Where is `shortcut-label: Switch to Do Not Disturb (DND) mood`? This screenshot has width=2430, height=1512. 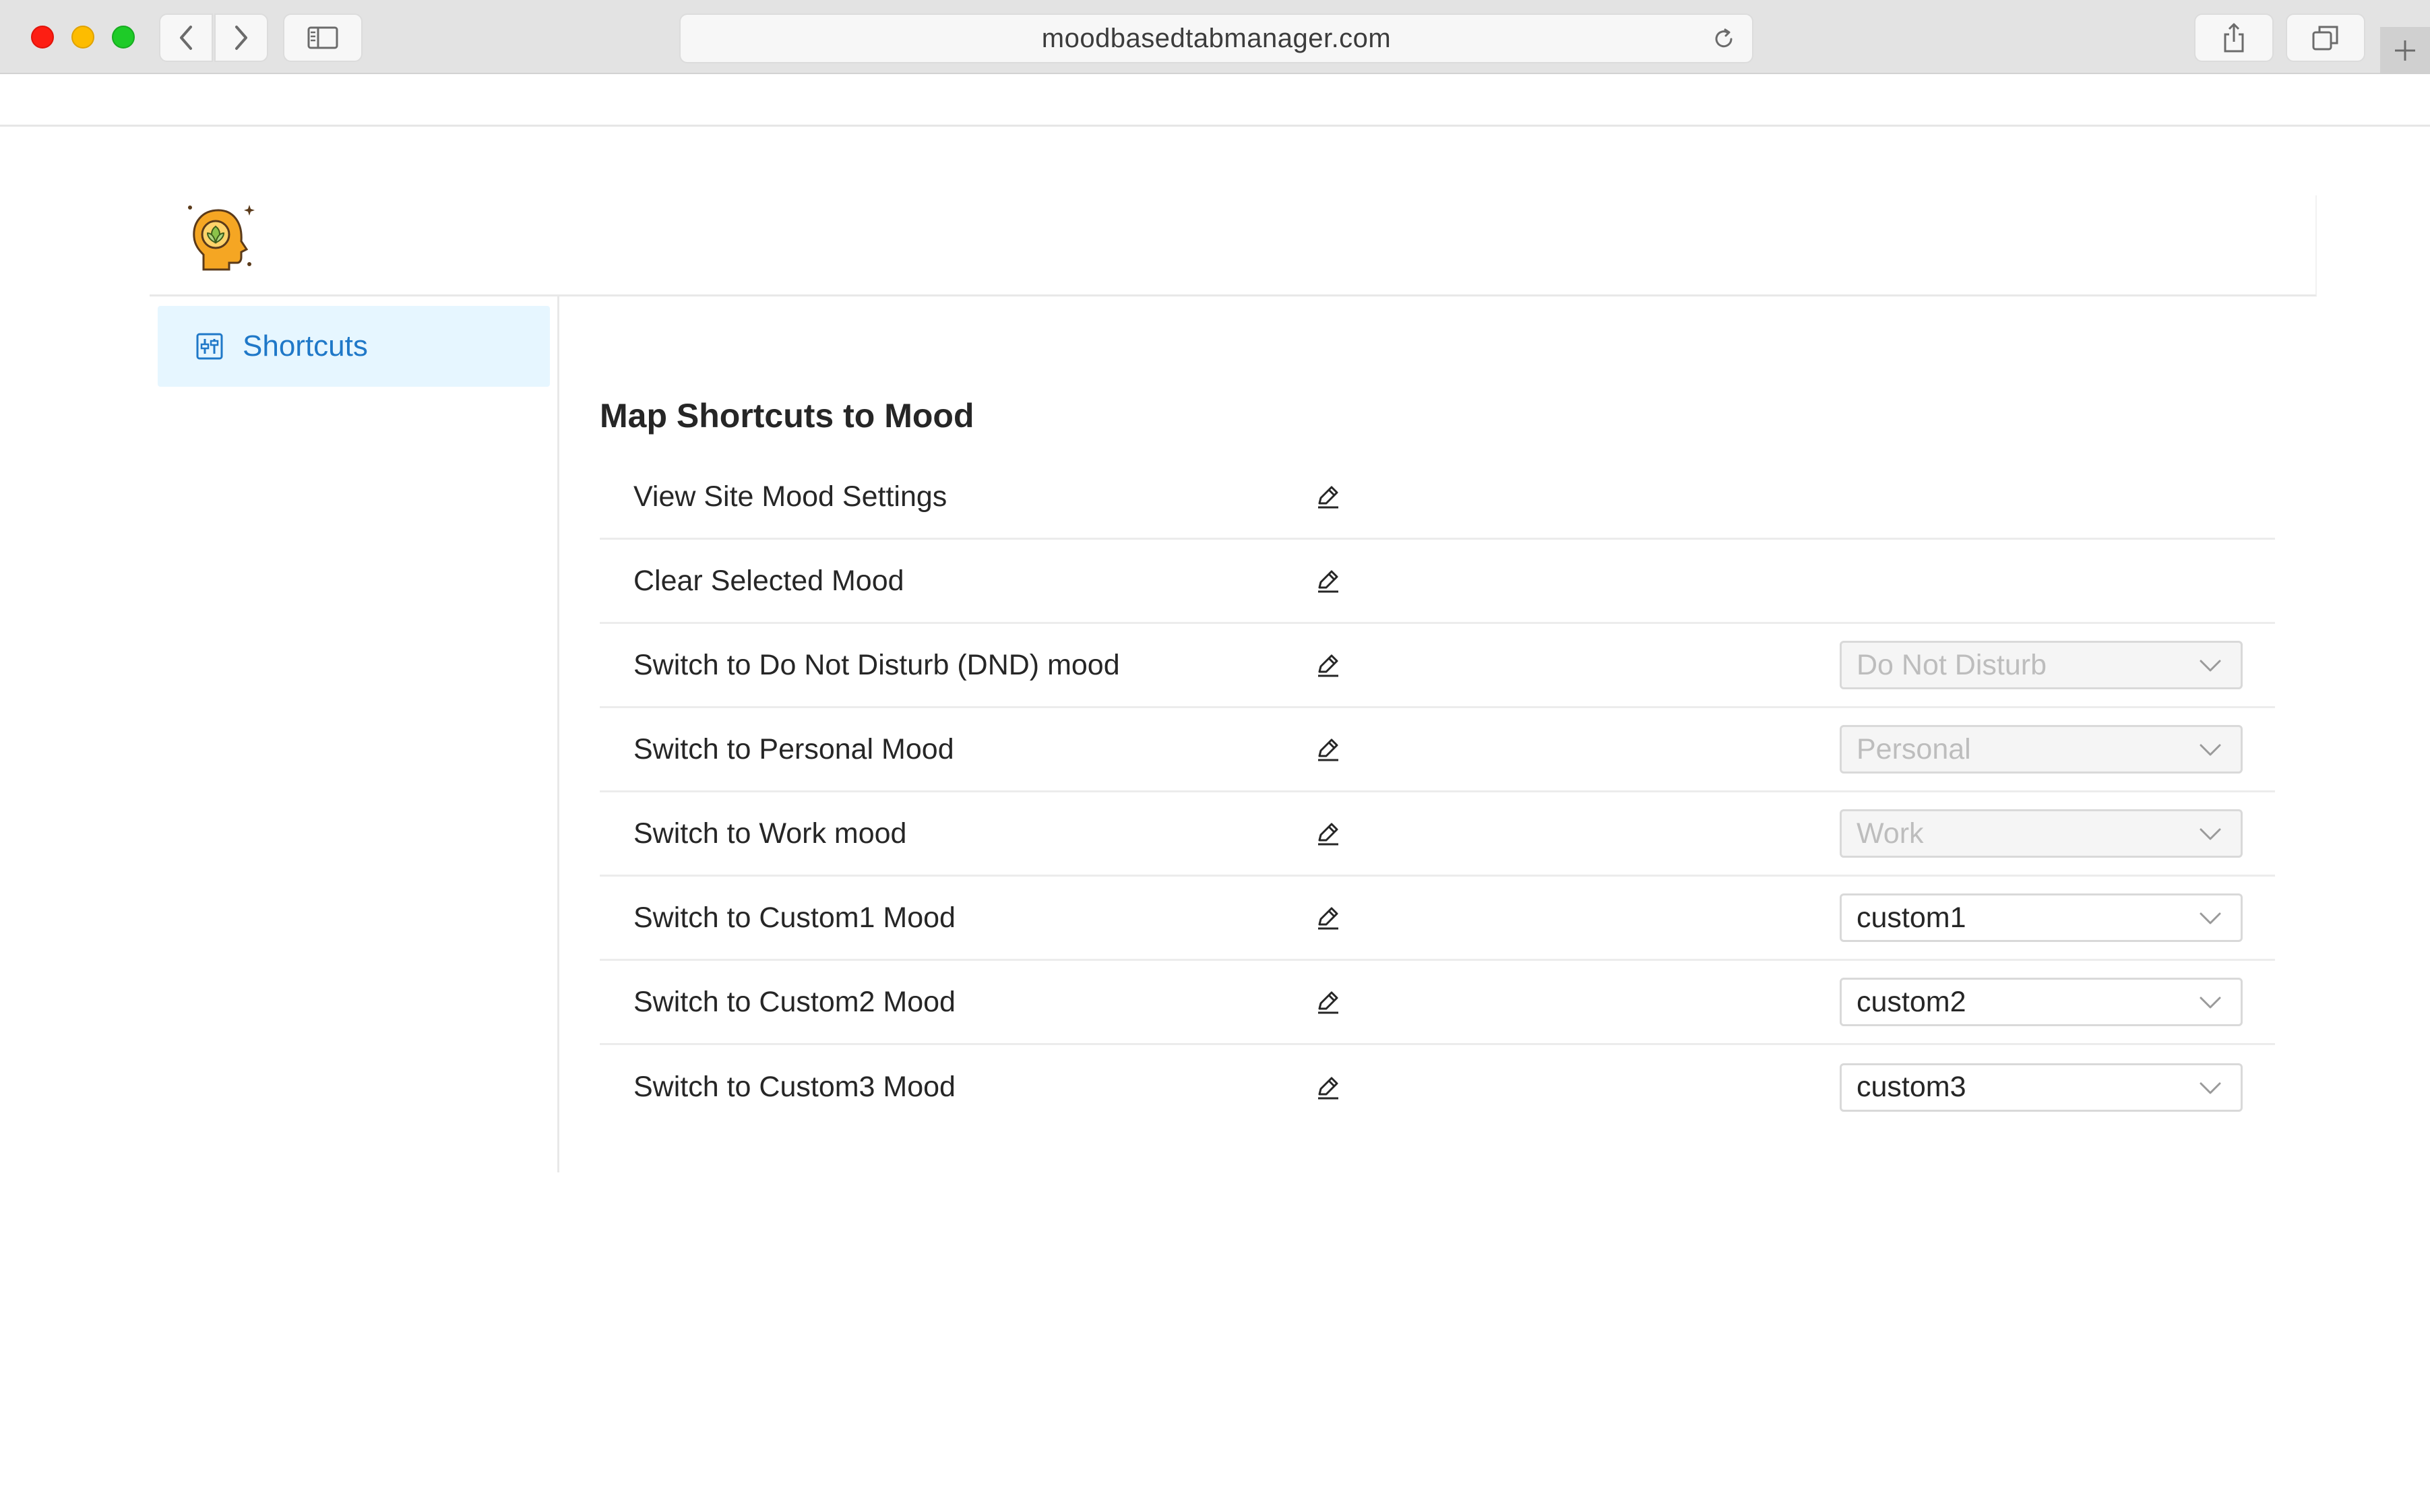 shortcut-label: Switch to Do Not Disturb (DND) mood is located at coordinates (876, 664).